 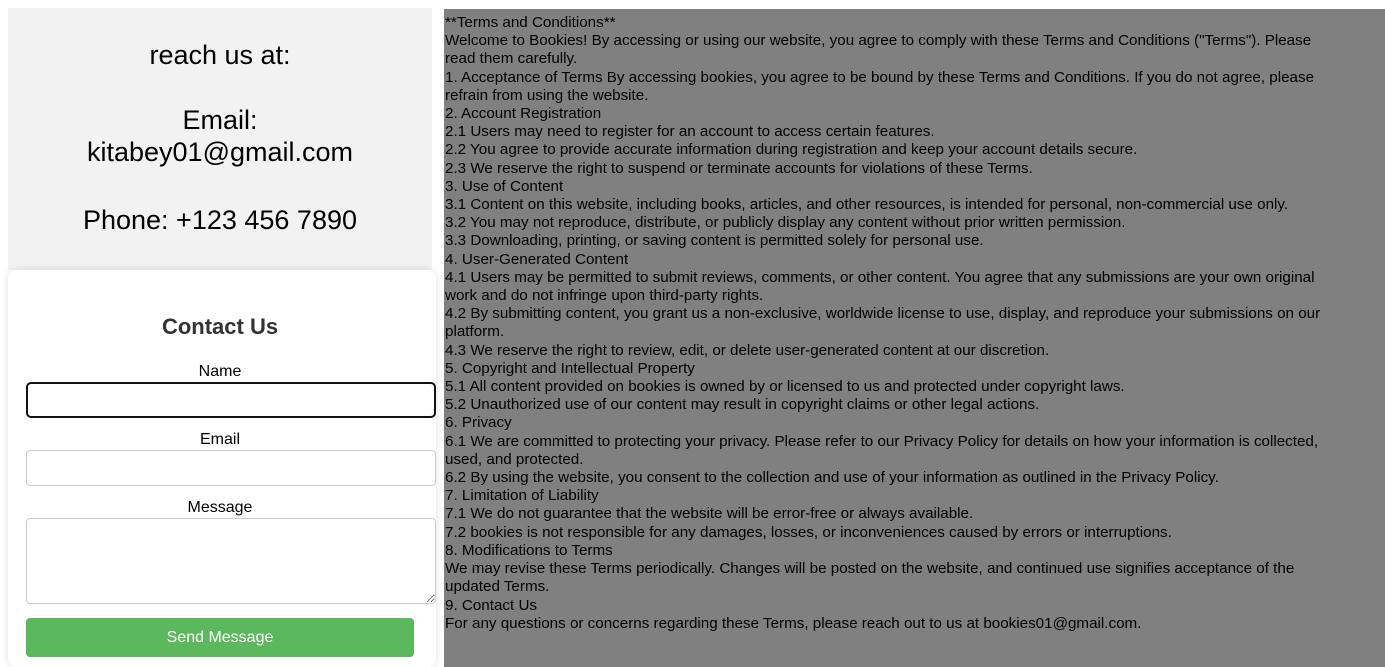 What do you see at coordinates (220, 55) in the screenshot?
I see `reach-us-heading: reach us at:` at bounding box center [220, 55].